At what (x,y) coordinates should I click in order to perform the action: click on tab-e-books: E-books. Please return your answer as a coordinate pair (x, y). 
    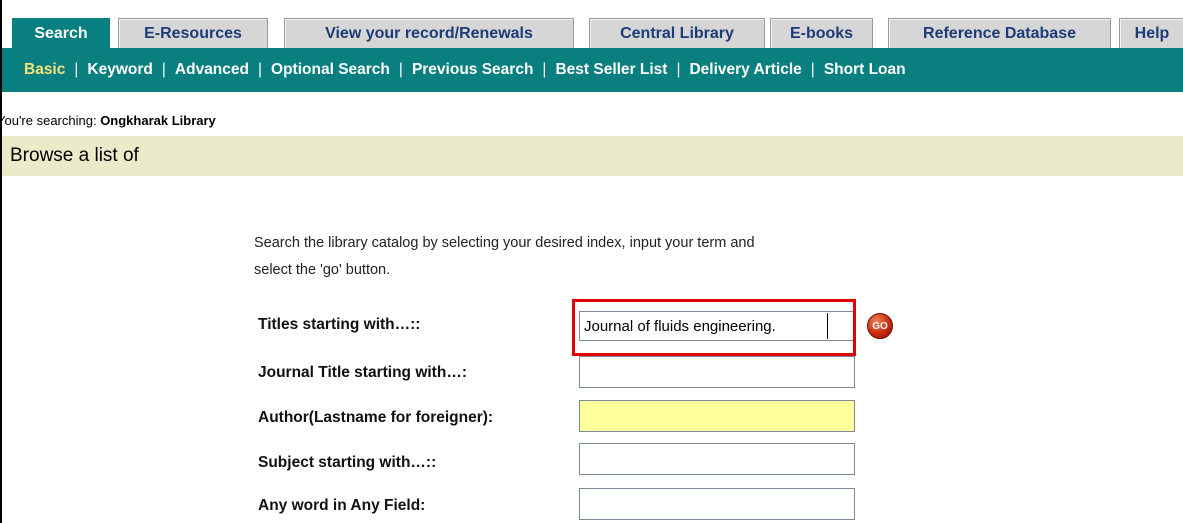
    Looking at the image, I should click on (821, 33).